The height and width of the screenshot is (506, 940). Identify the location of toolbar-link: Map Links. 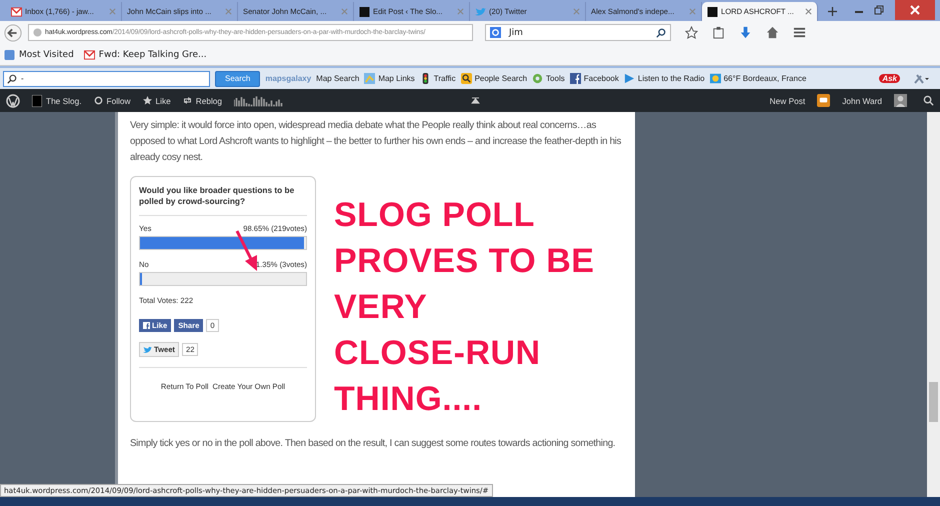
(389, 78).